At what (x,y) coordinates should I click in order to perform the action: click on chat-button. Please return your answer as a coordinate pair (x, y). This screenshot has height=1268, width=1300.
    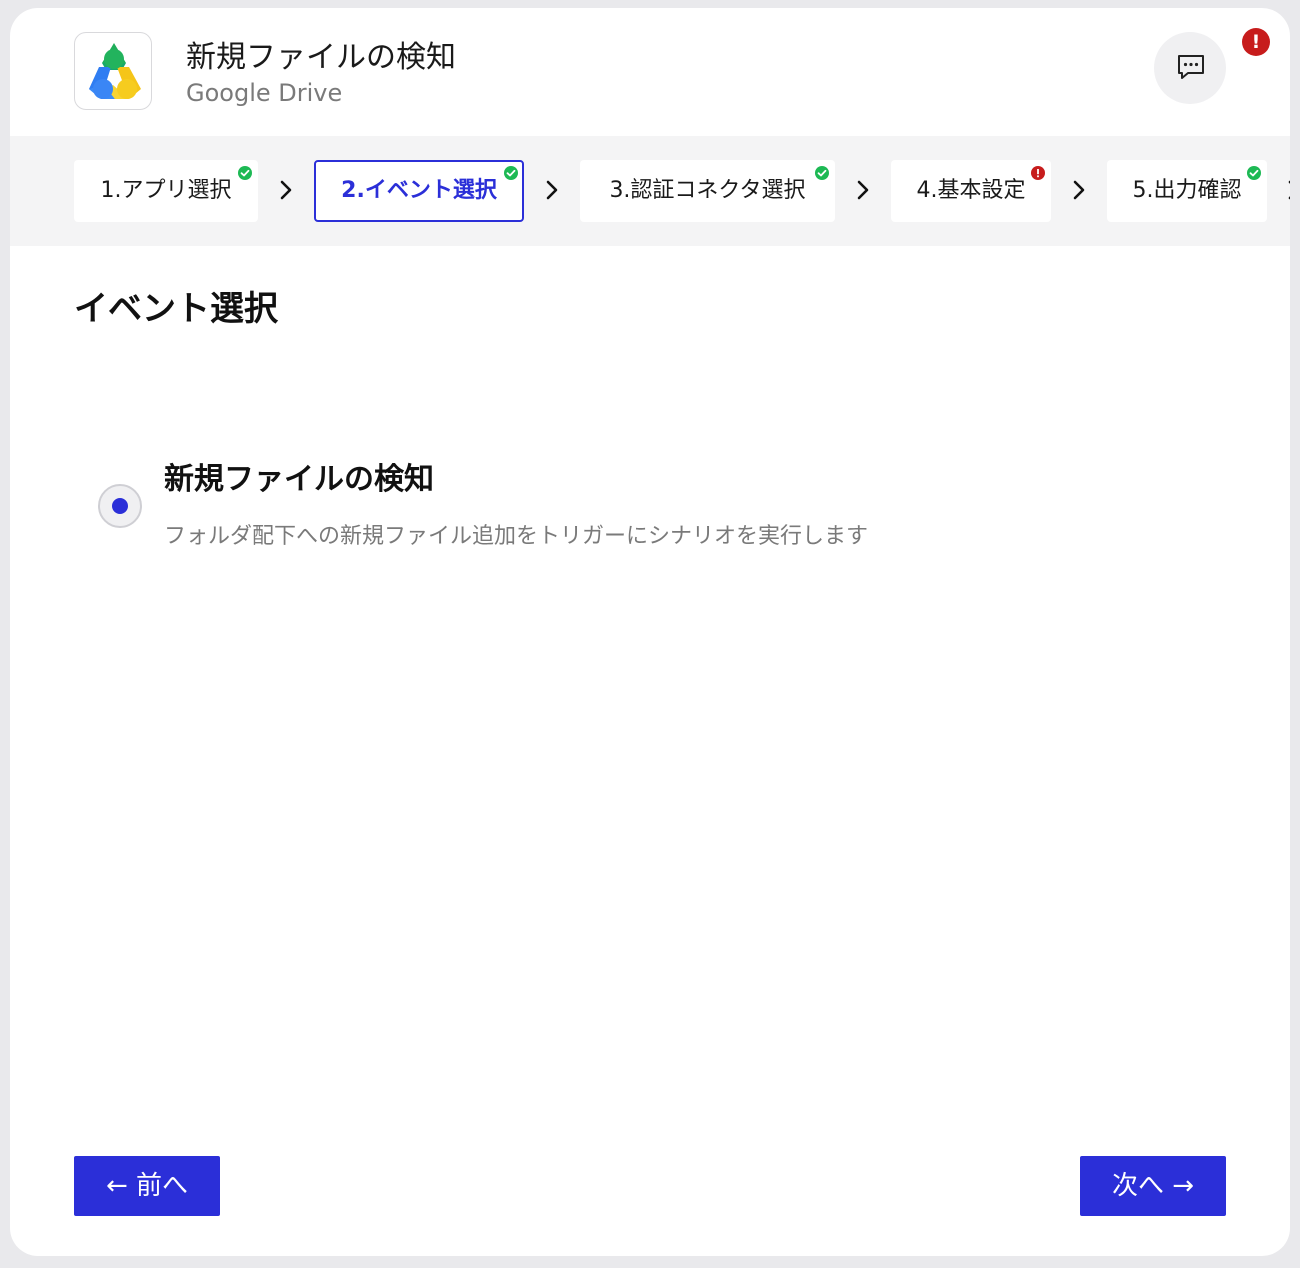
    Looking at the image, I should click on (1190, 68).